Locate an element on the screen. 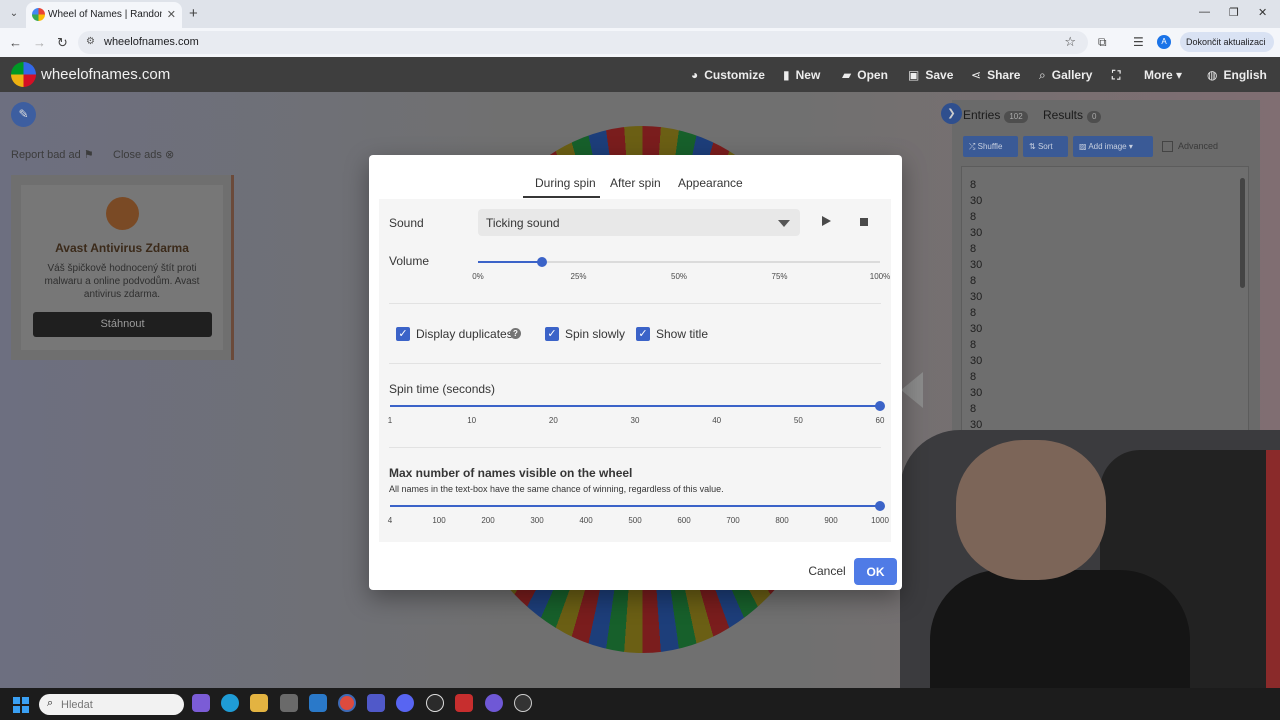 The width and height of the screenshot is (1280, 720). add-image-button: ▨ Add image ▾ is located at coordinates (1113, 146).